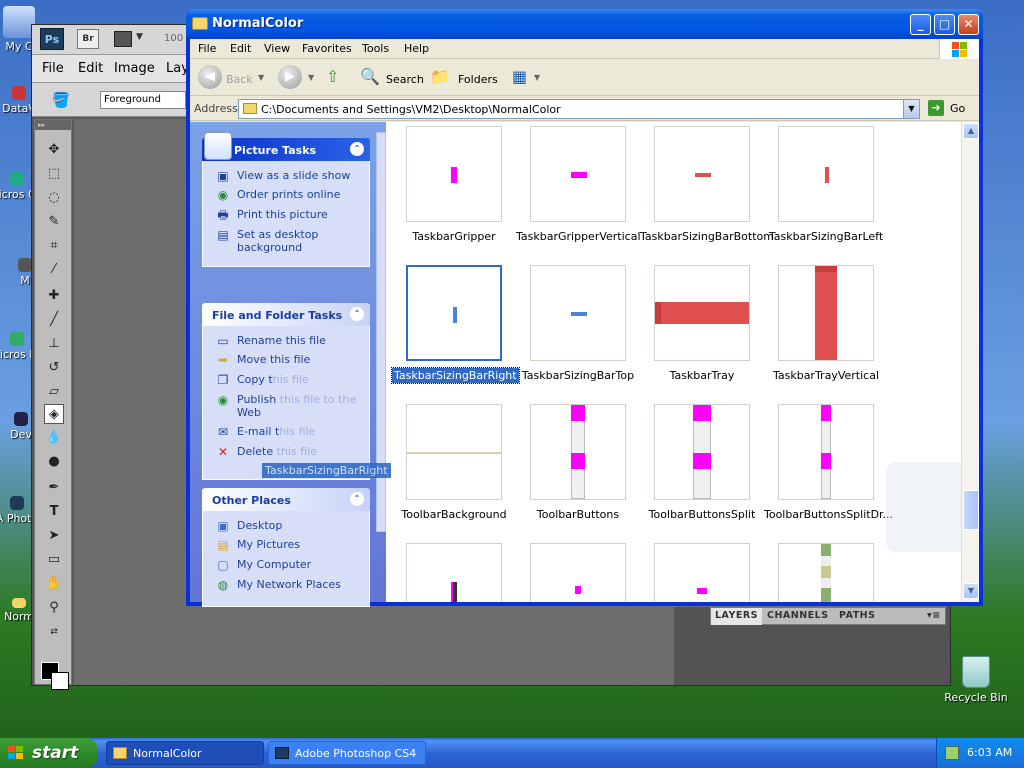 This screenshot has width=1024, height=768. What do you see at coordinates (239, 79) in the screenshot?
I see `back-button-label: Back` at bounding box center [239, 79].